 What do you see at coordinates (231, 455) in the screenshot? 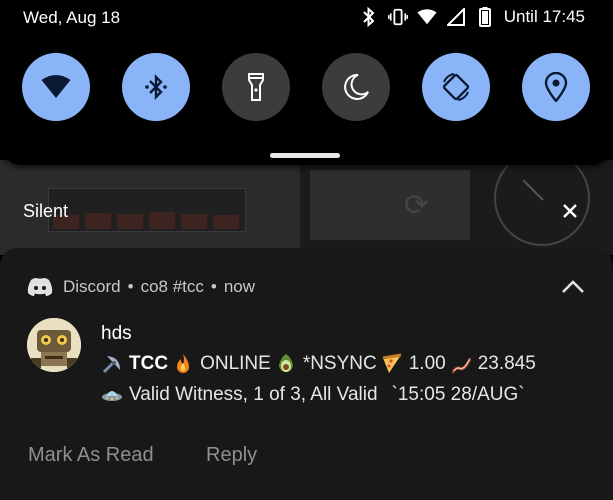
I see `reply-button: Reply` at bounding box center [231, 455].